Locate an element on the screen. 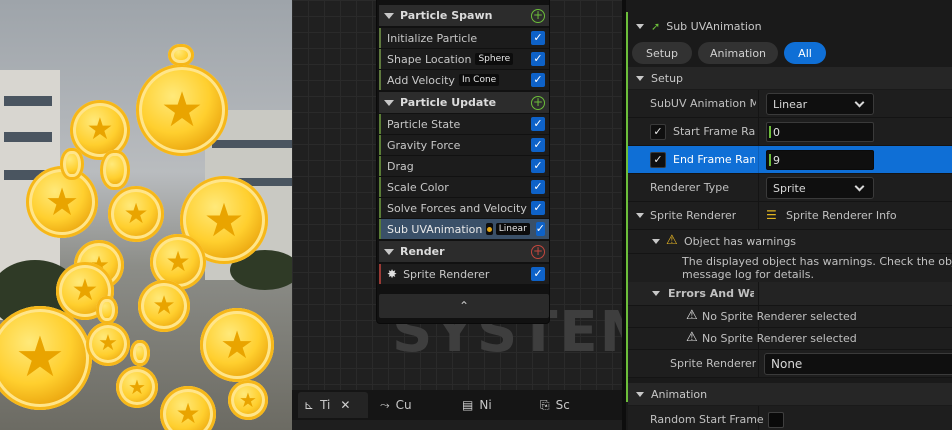 This screenshot has width=952, height=430. module-initialize-particle: Initialize Particle ✓ is located at coordinates (464, 38).